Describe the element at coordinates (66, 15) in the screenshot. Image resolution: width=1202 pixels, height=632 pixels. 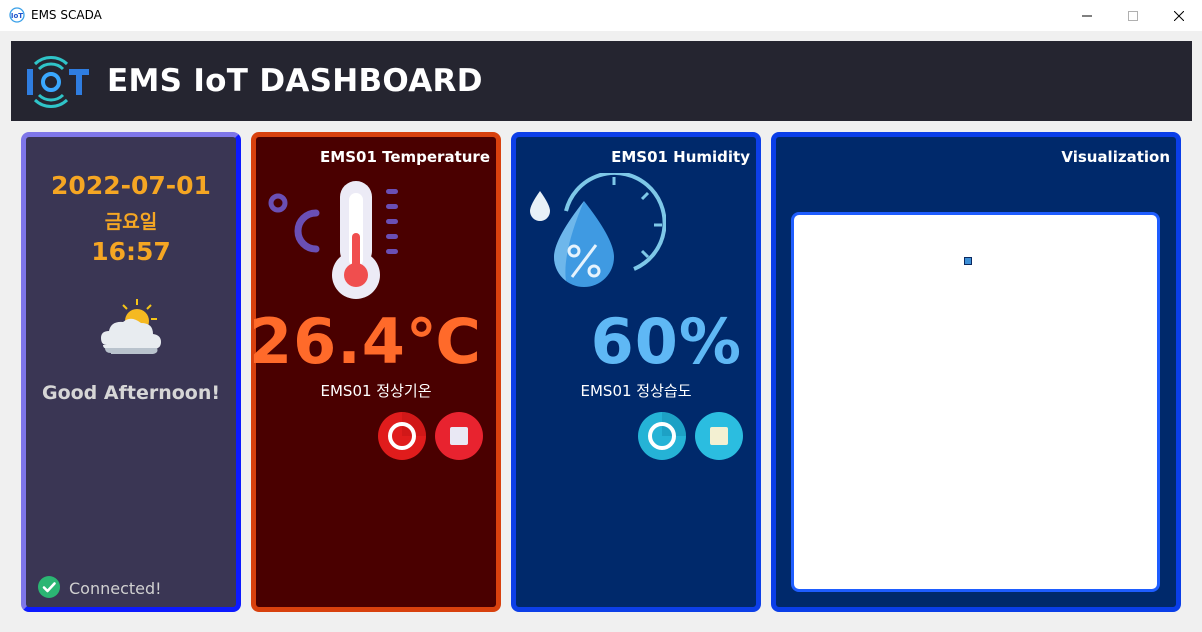
I see `window-title: EMS SCADA` at that location.